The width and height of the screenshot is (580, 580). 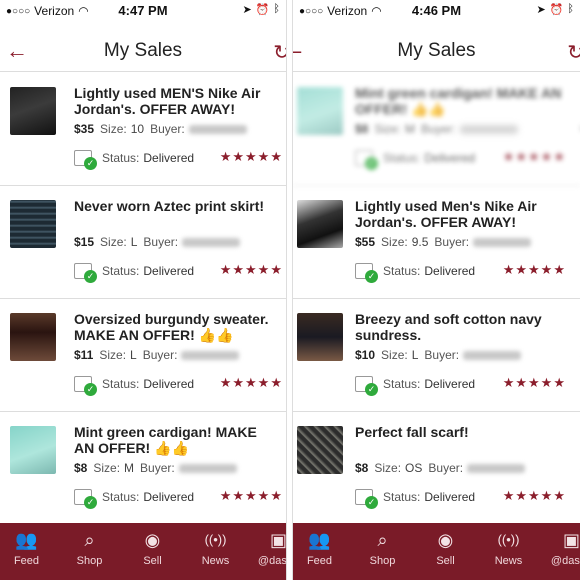 What do you see at coordinates (84, 355) in the screenshot?
I see `item-price: $11` at bounding box center [84, 355].